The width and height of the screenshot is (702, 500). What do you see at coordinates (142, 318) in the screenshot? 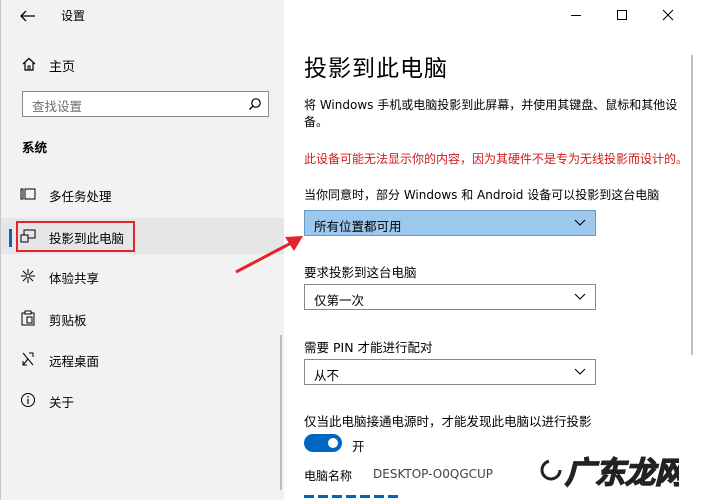
I see `sidebar-item-clipboard: 剪贴板` at bounding box center [142, 318].